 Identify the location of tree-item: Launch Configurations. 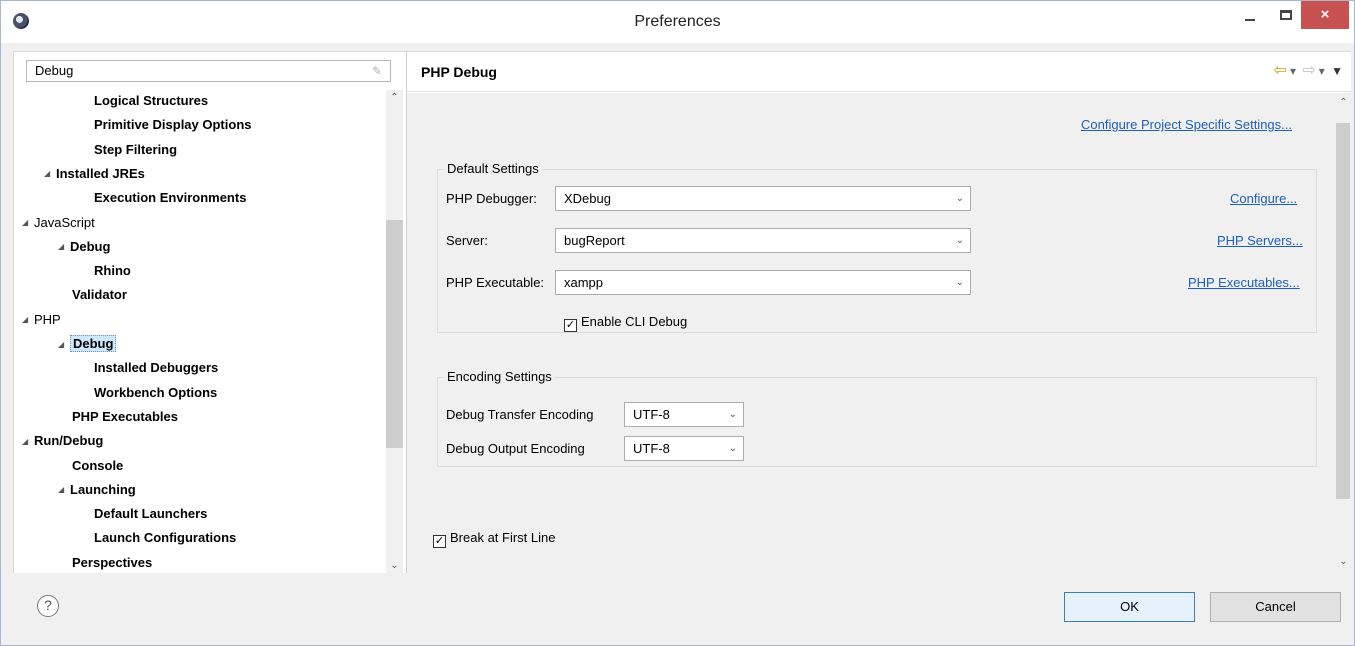
(165, 538).